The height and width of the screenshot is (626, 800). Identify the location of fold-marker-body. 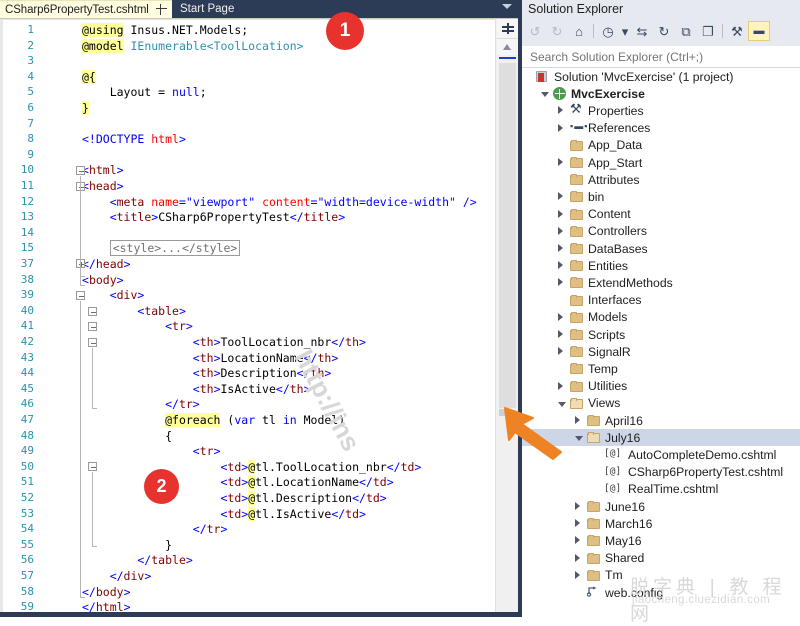
(80, 295).